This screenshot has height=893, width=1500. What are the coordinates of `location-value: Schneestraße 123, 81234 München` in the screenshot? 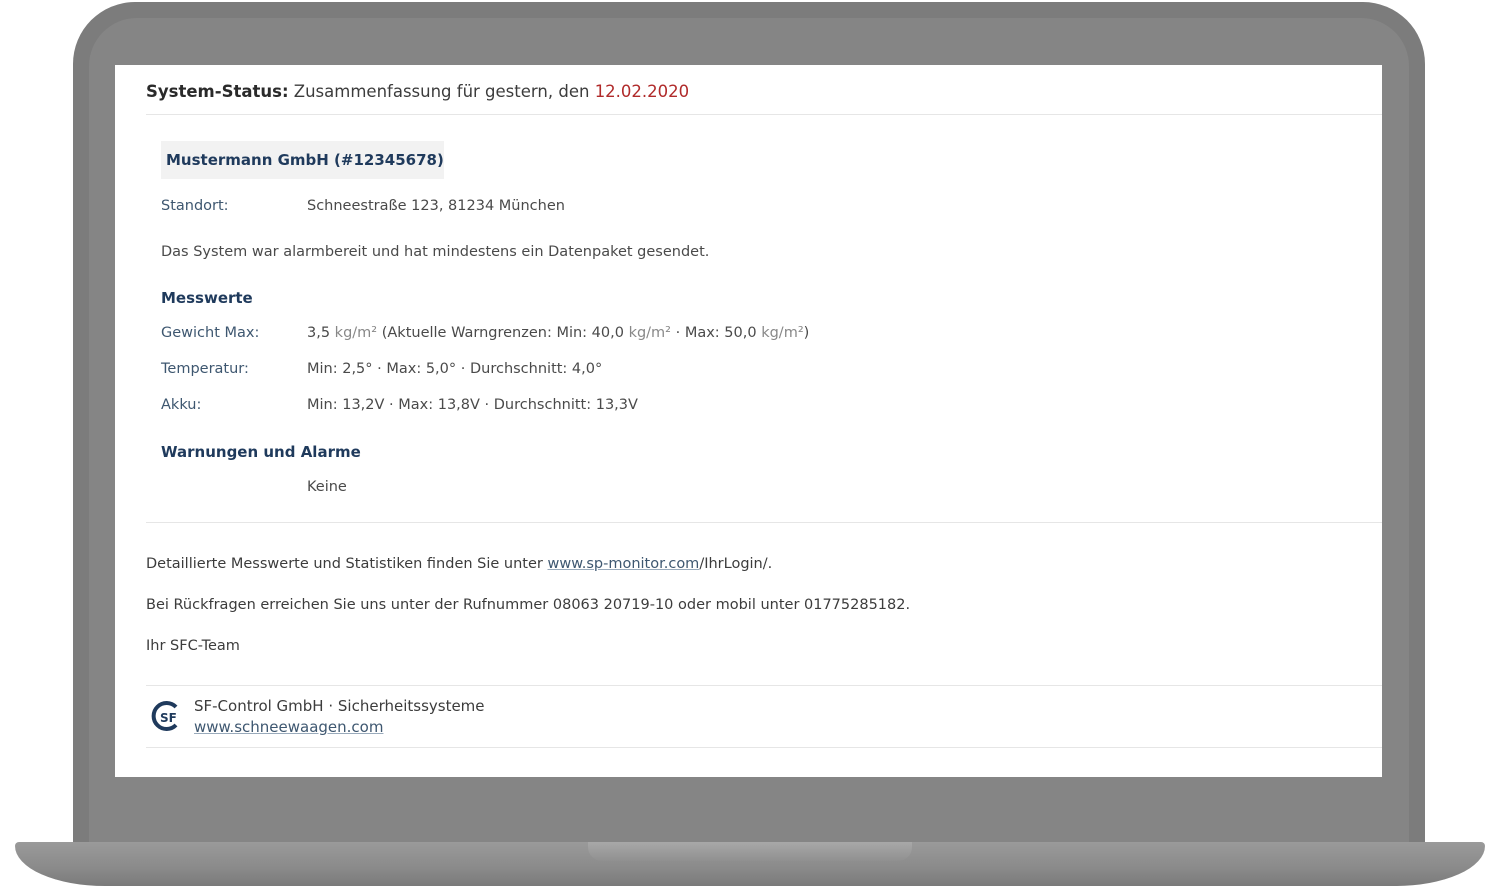 It's located at (436, 206).